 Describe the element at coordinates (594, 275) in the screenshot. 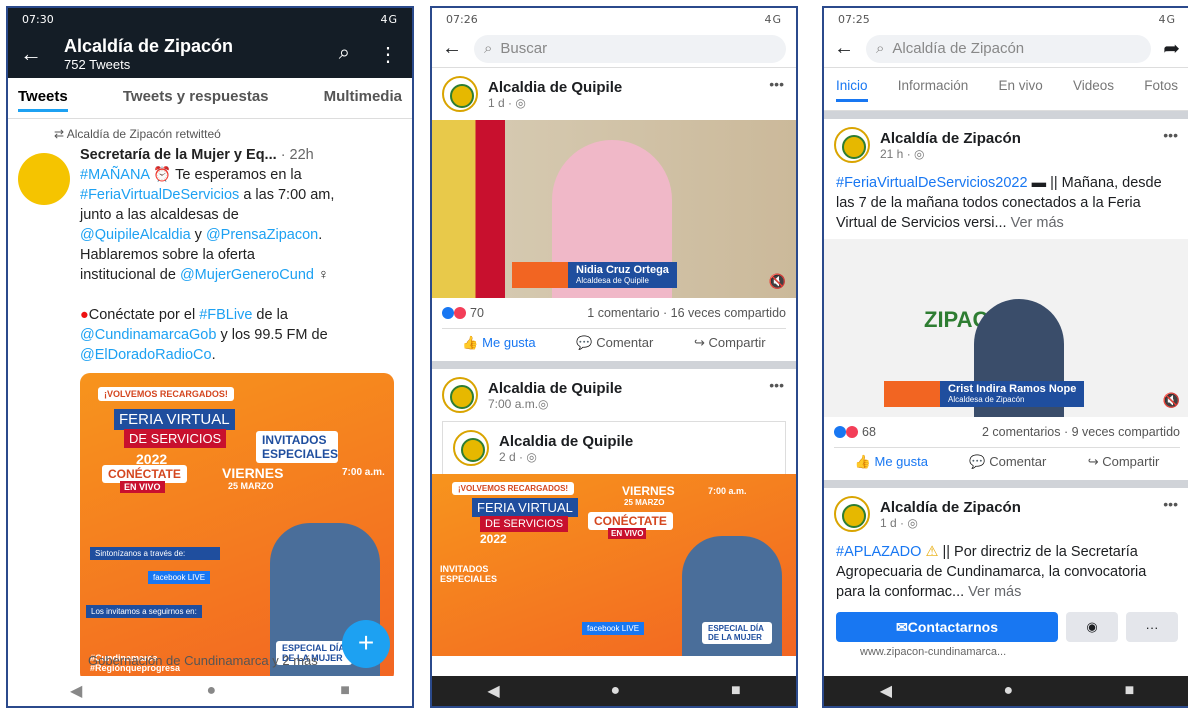

I see `video-lower-third: Nidia Cruz Ortega Alcaldesa de Quipile` at that location.